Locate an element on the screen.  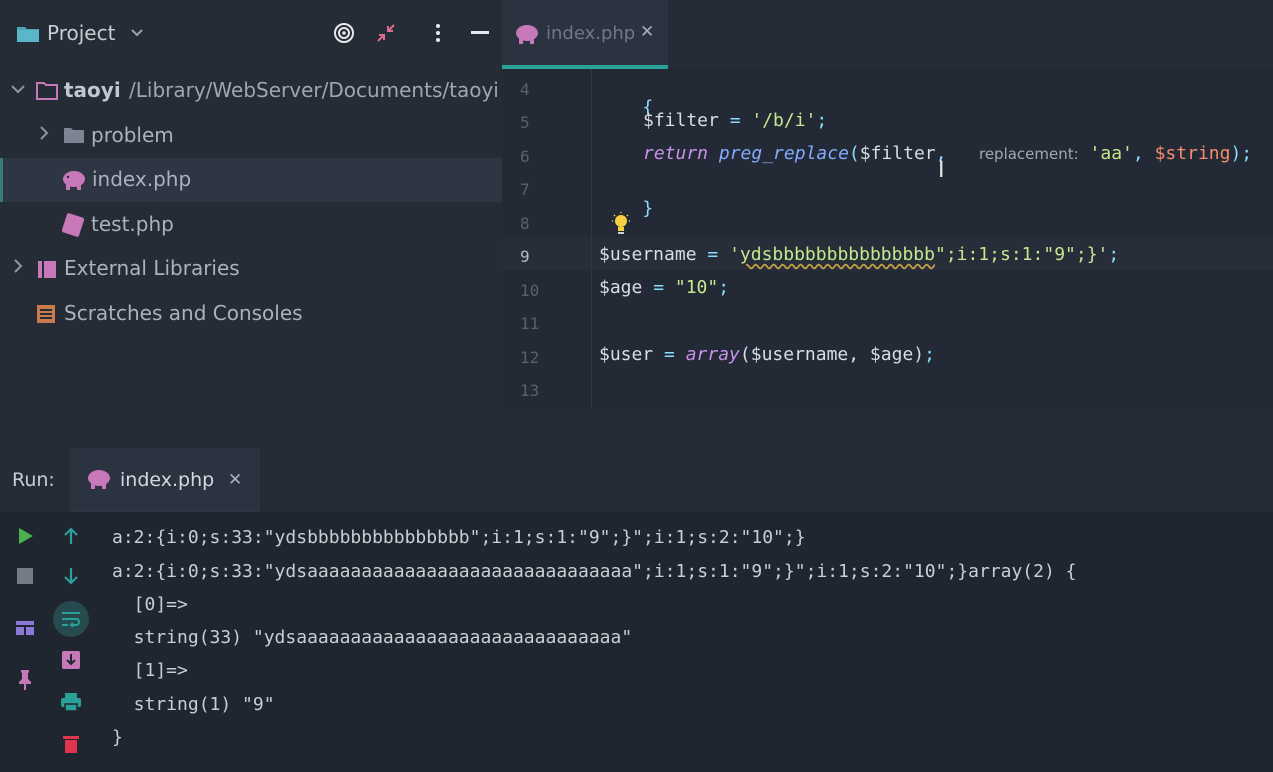
line-number: 5 is located at coordinates (525, 122).